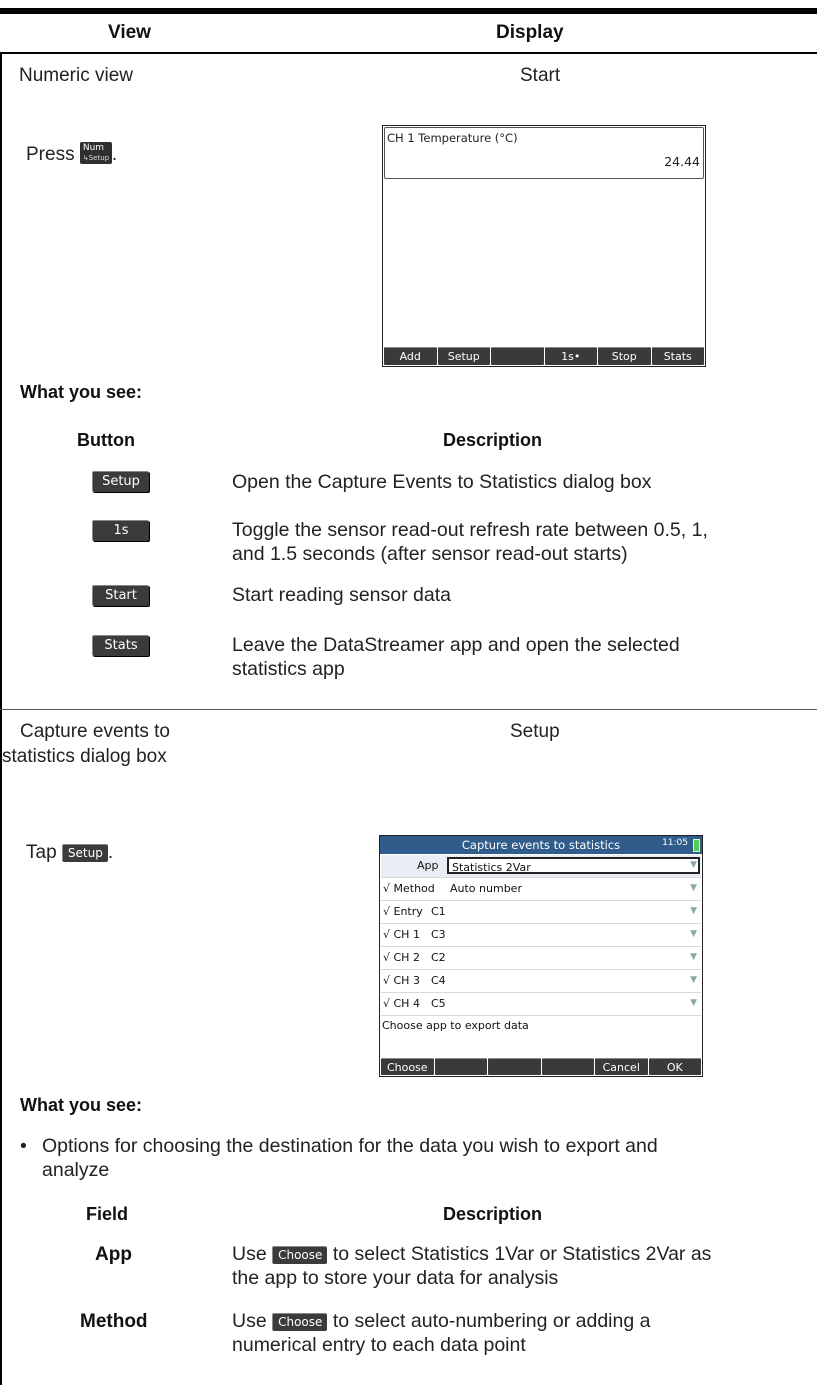 The height and width of the screenshot is (1385, 817). What do you see at coordinates (564, 957) in the screenshot?
I see `ch2-field: C2` at bounding box center [564, 957].